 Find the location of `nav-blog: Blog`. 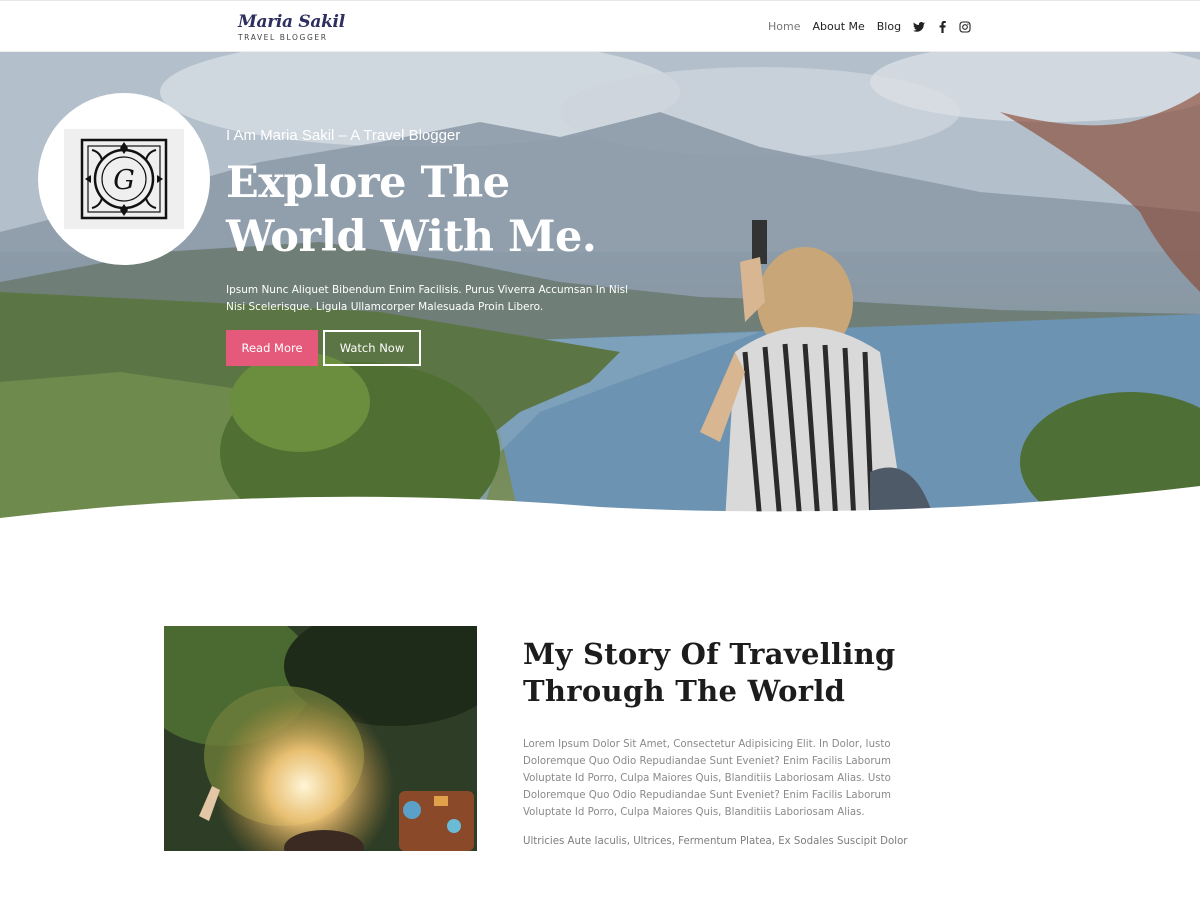

nav-blog: Blog is located at coordinates (889, 27).